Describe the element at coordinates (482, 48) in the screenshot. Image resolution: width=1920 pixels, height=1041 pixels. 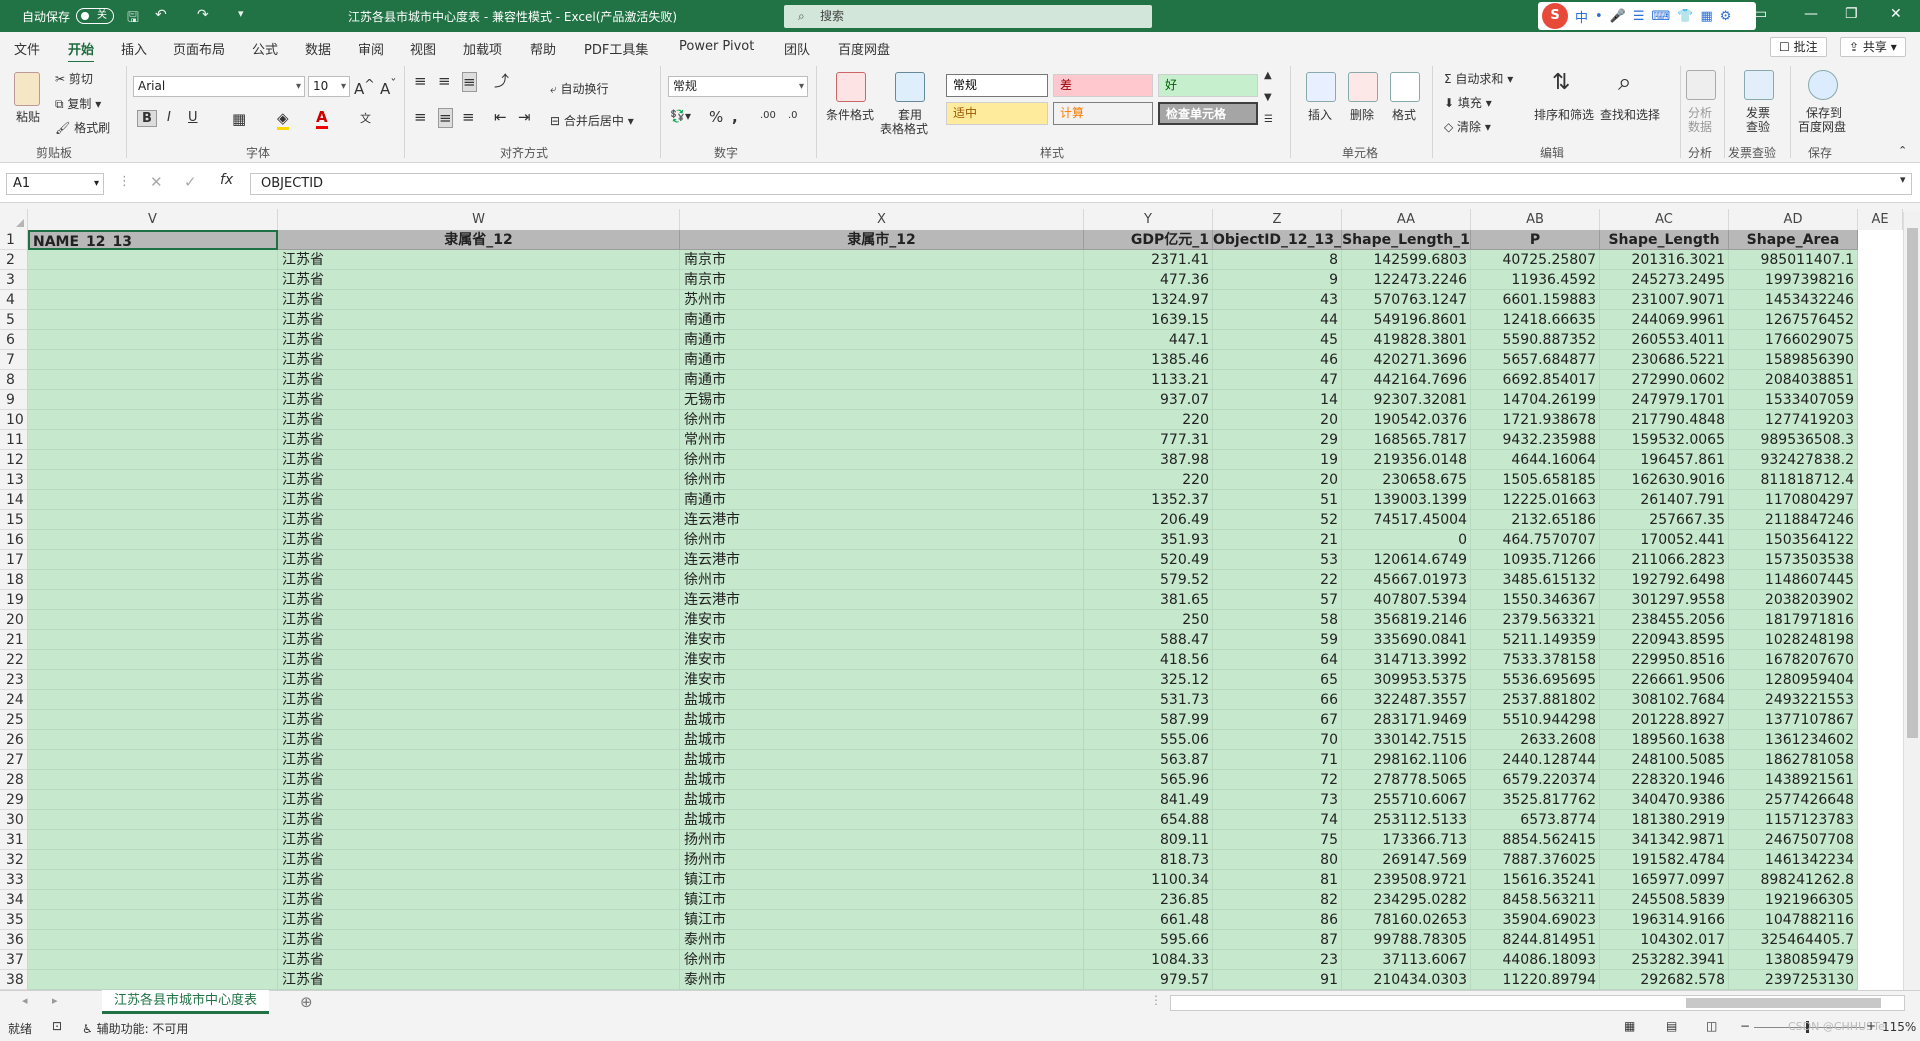
I see `tab-addins: 加载项` at that location.